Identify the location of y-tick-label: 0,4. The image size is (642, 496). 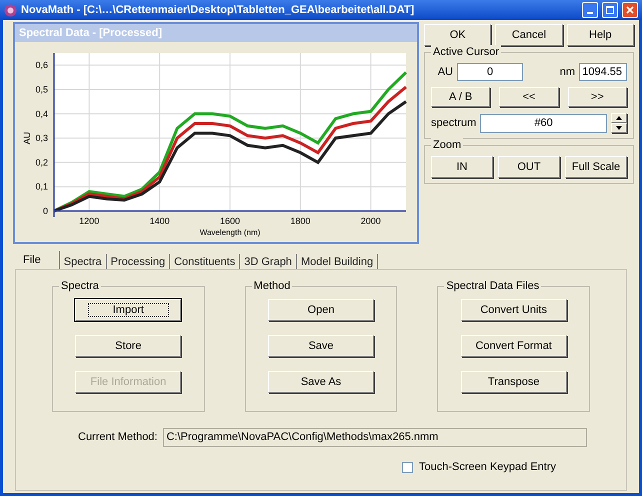
(41, 113).